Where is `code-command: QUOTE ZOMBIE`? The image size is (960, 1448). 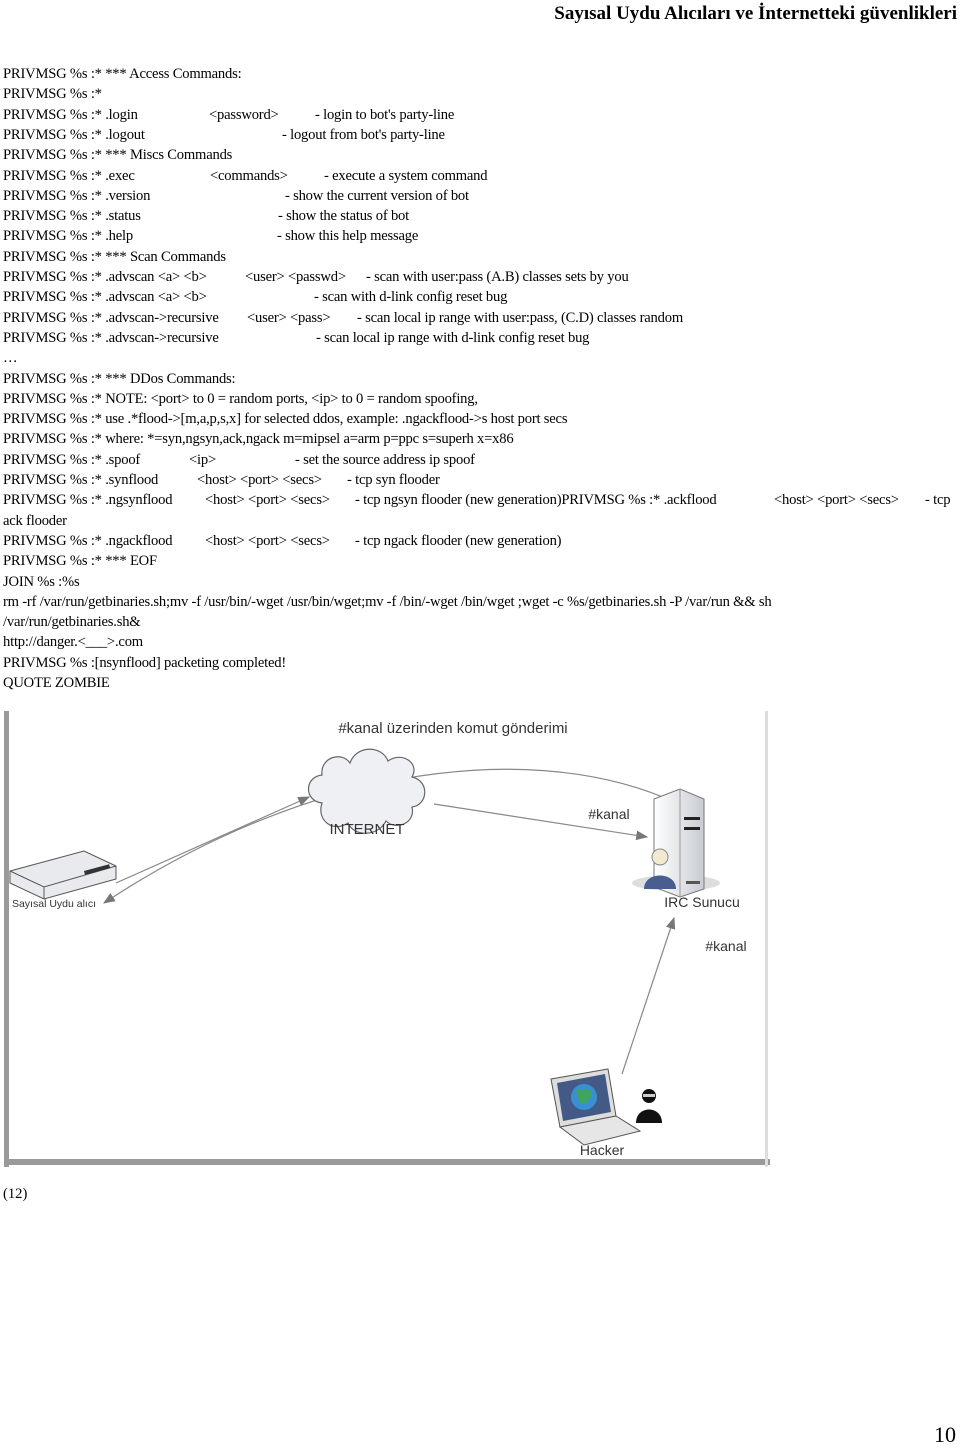
code-command: QUOTE ZOMBIE is located at coordinates (56, 683).